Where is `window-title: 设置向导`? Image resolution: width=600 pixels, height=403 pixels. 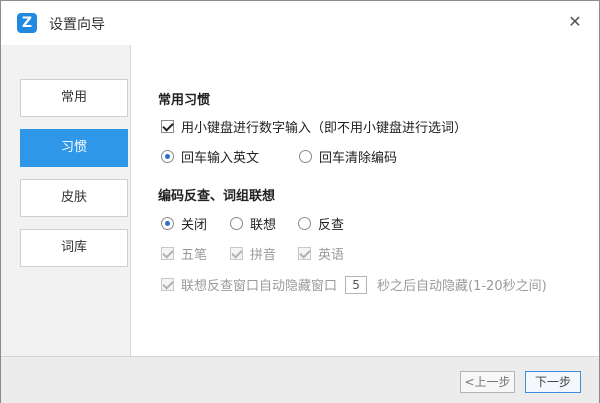
window-title: 设置向导 is located at coordinates (77, 25).